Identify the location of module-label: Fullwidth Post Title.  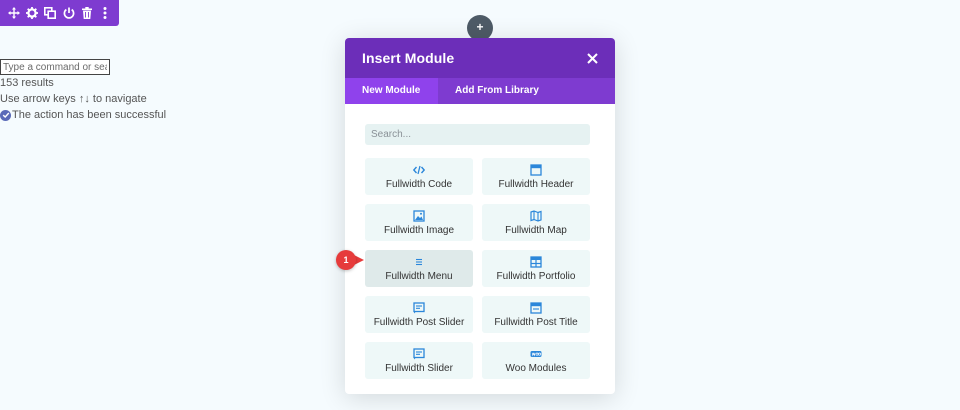
(536, 322).